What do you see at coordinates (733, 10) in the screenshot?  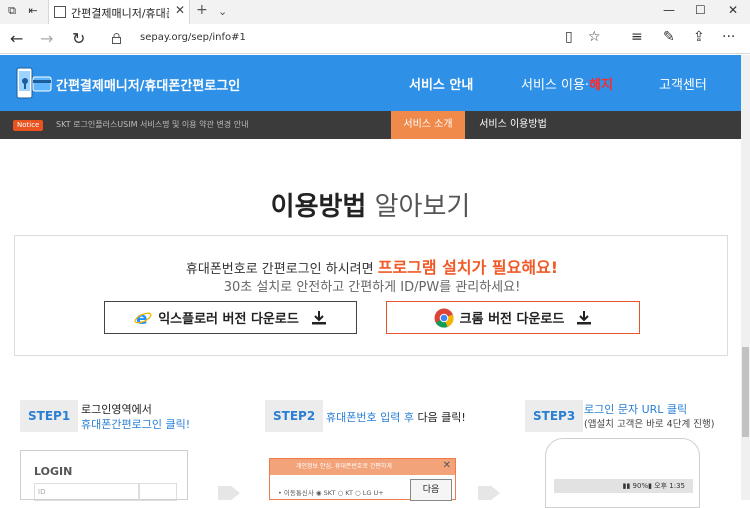 I see `close-window-icon: ✕` at bounding box center [733, 10].